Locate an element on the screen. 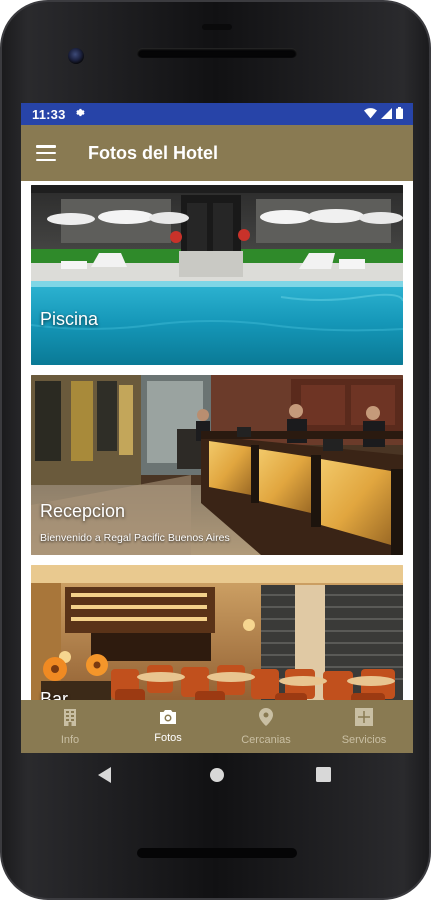 Image resolution: width=431 pixels, height=900 pixels. nav-label: Servicios is located at coordinates (364, 739).